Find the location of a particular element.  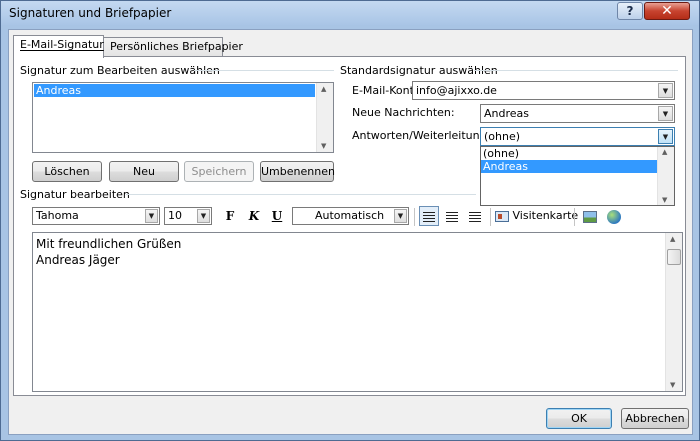

picture-icon is located at coordinates (590, 216).